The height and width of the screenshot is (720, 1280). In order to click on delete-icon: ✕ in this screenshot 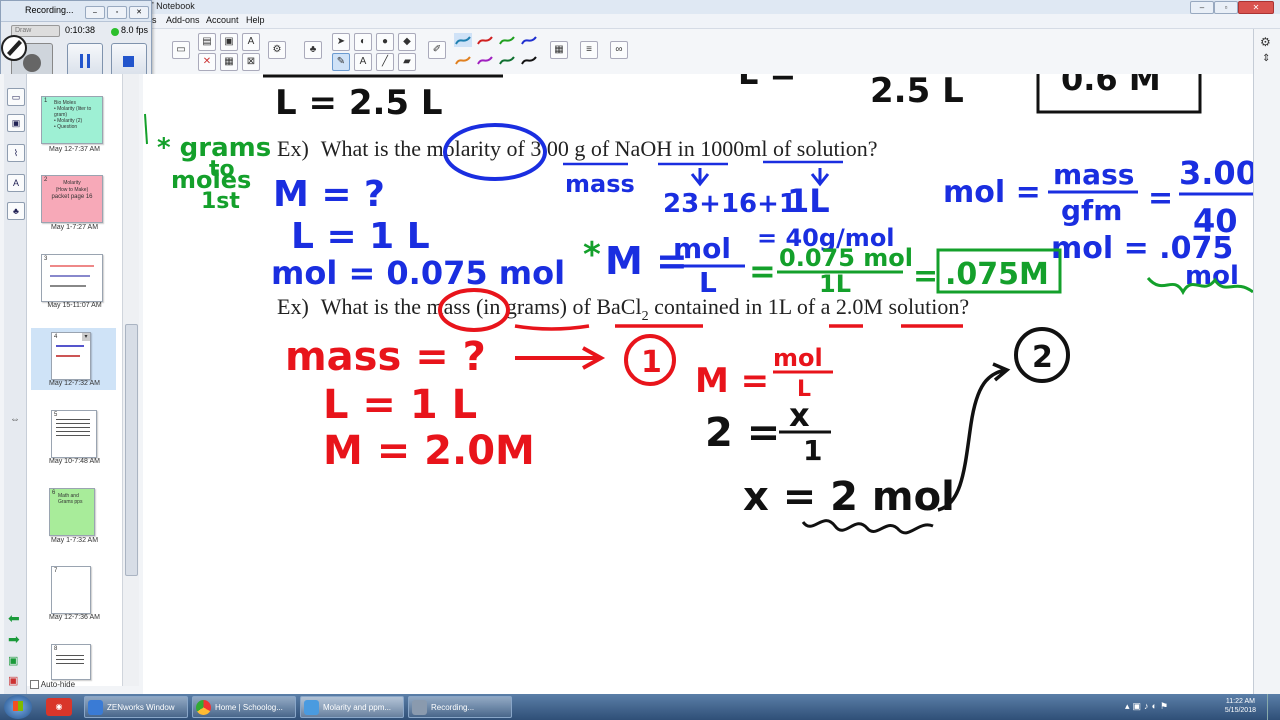, I will do `click(207, 62)`.